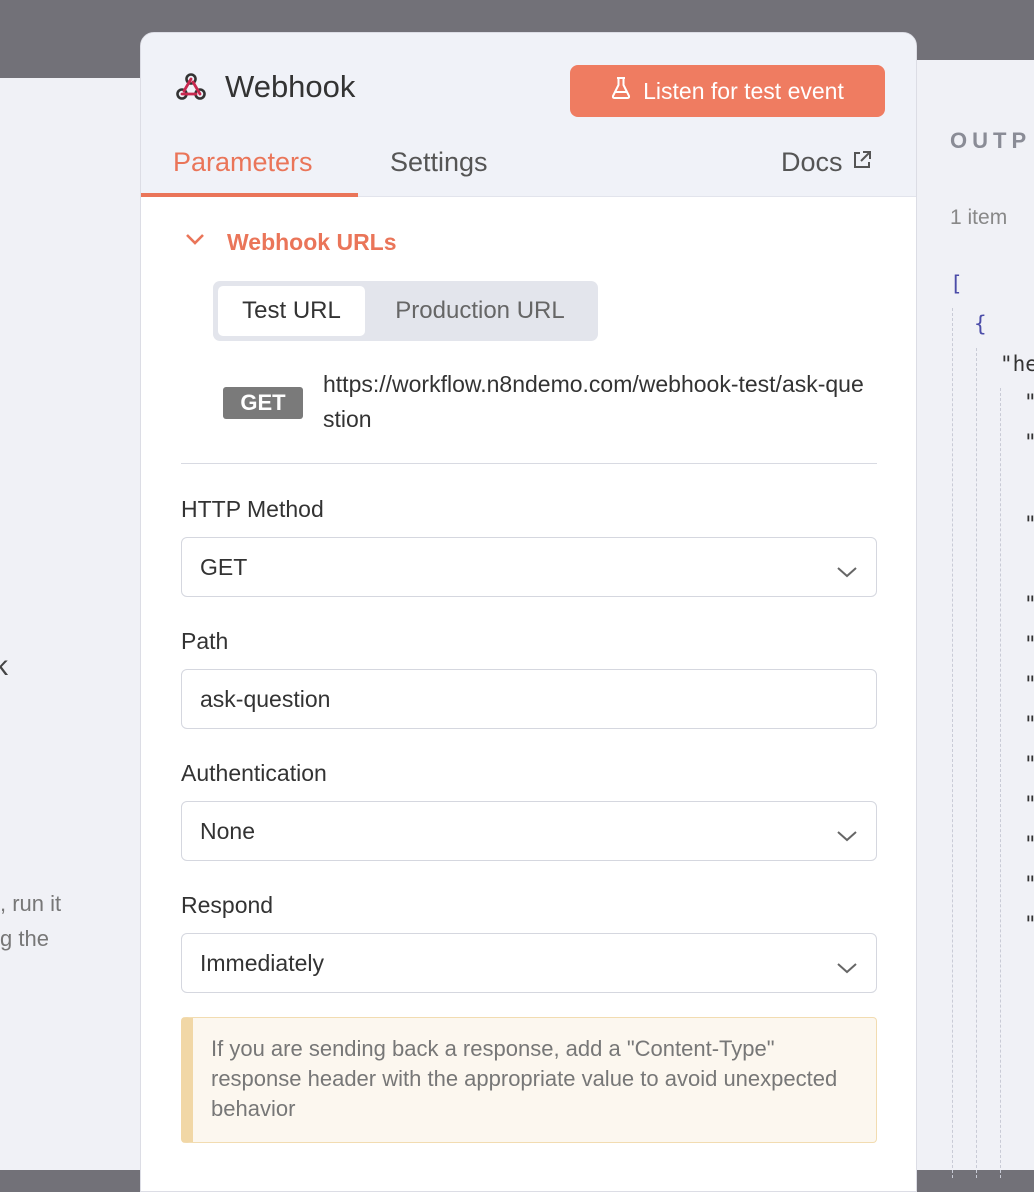 The height and width of the screenshot is (1192, 1034). I want to click on webhook-icon, so click(191, 87).